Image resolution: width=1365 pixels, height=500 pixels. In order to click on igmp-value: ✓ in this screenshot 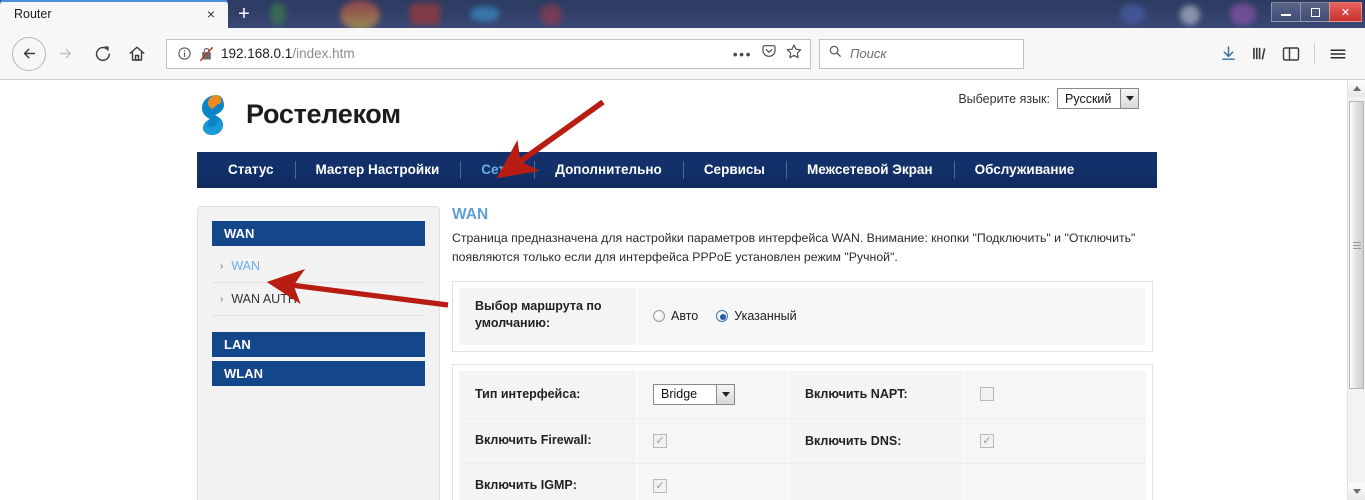, I will do `click(713, 481)`.